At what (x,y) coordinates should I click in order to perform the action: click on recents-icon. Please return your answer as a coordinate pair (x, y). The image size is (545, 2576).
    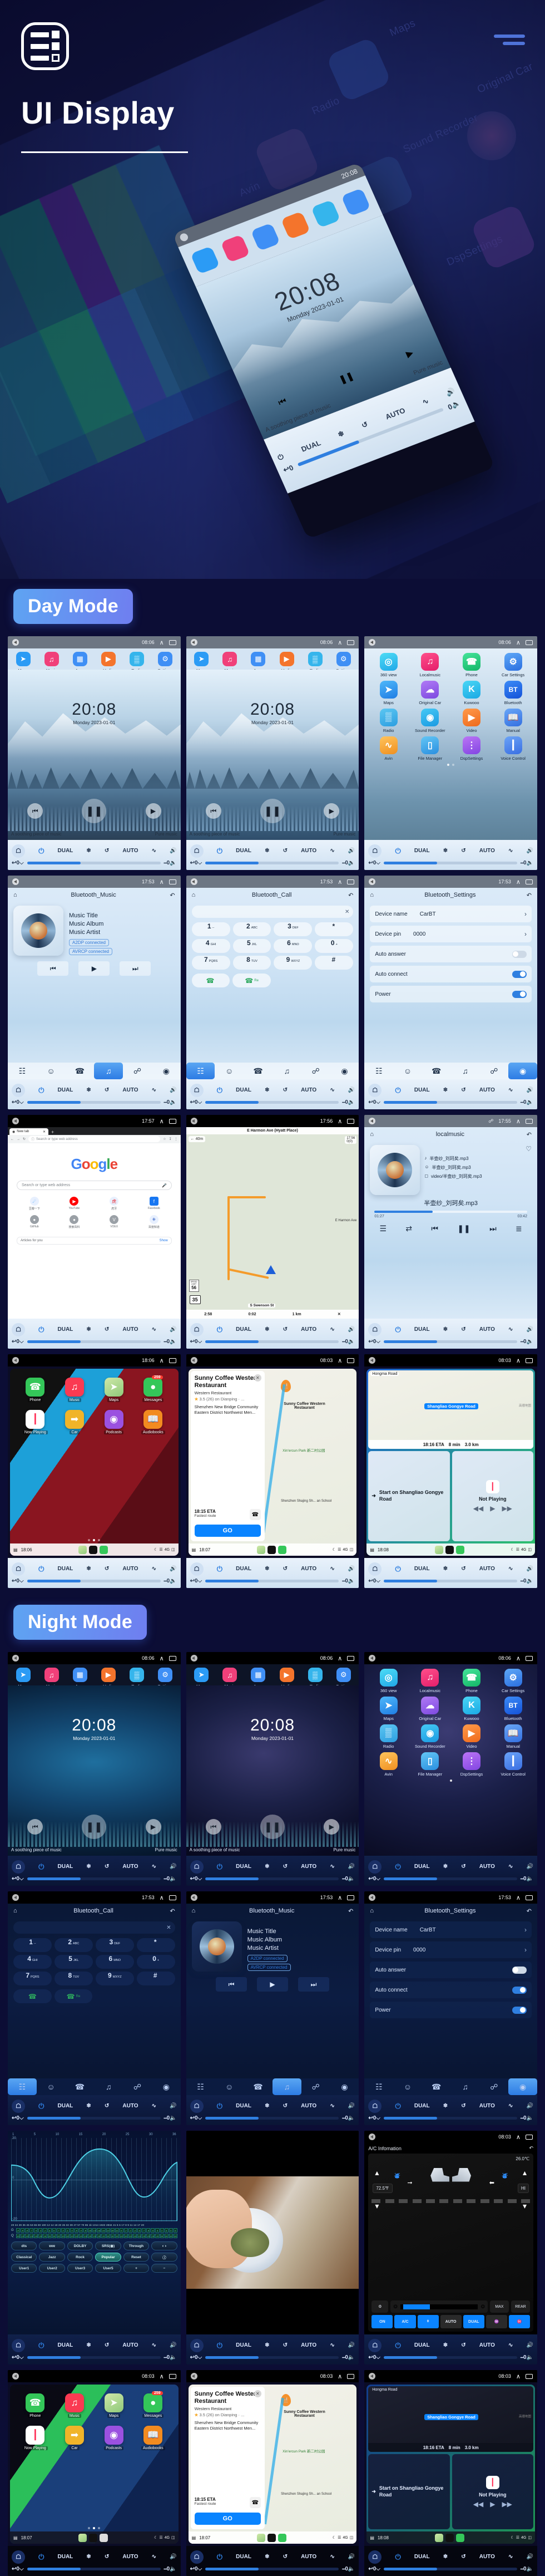
    Looking at the image, I should click on (351, 1360).